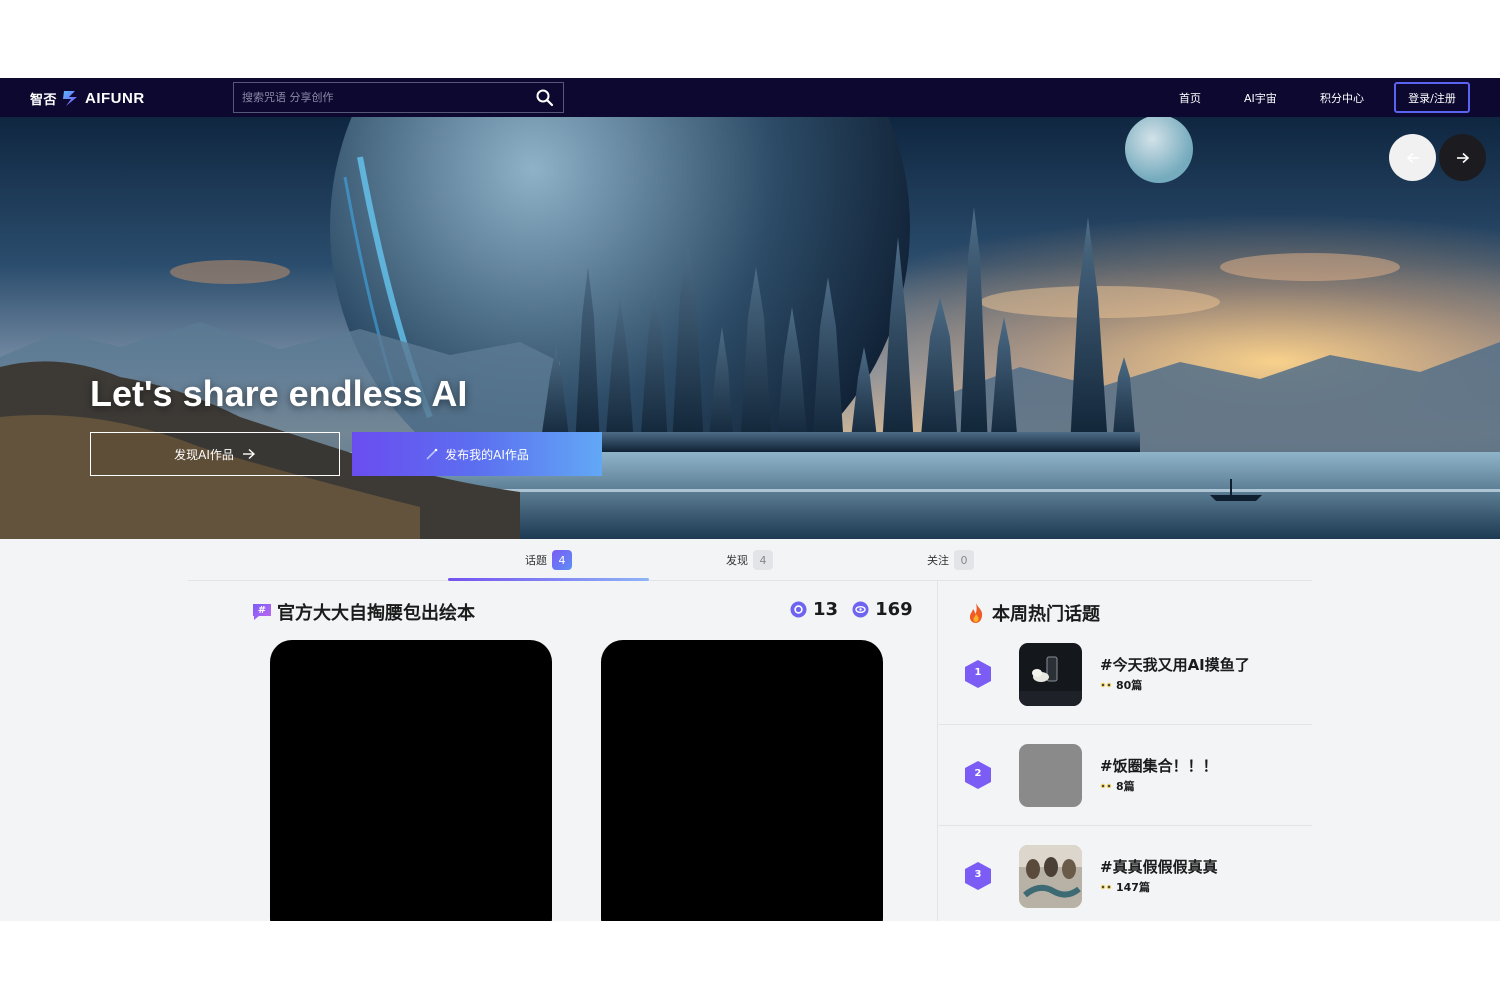 This screenshot has width=1500, height=1000. Describe the element at coordinates (536, 560) in the screenshot. I see `tab-label: 话题` at that location.